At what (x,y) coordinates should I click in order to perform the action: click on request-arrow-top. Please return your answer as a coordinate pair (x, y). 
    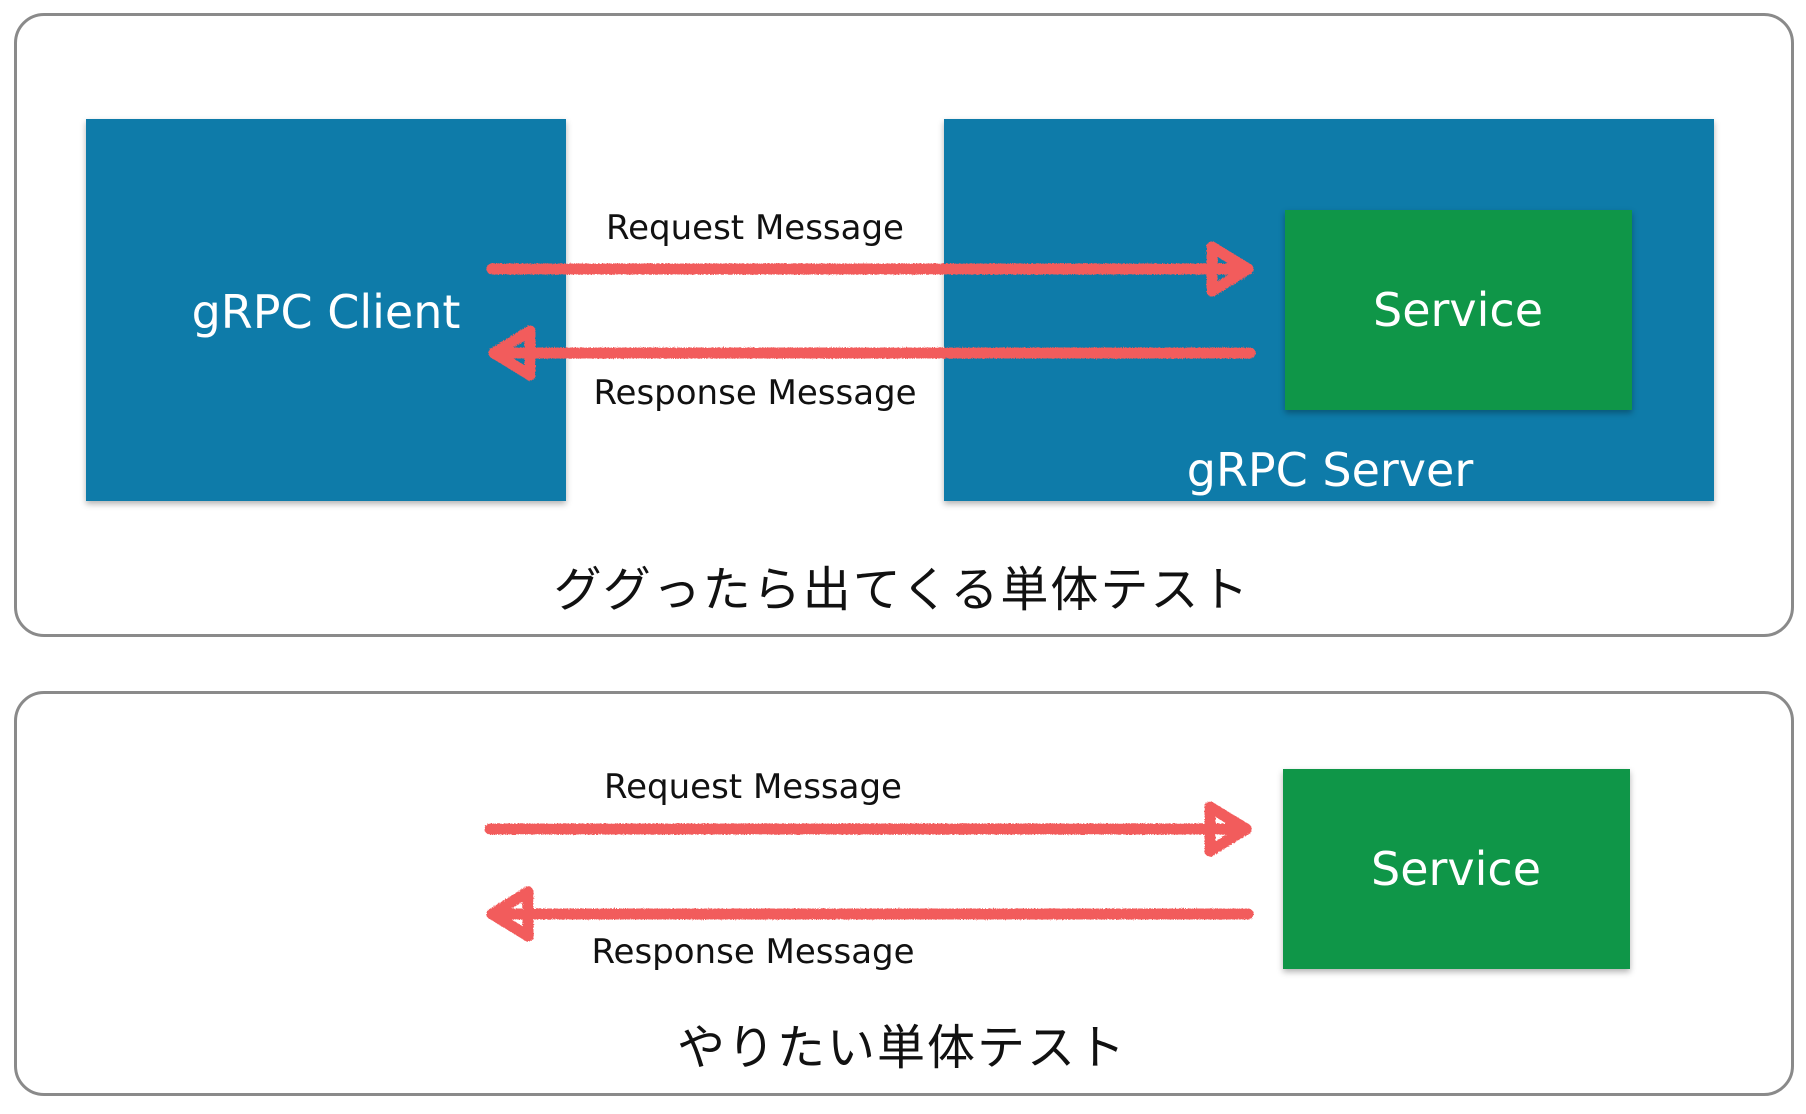
    Looking at the image, I should click on (870, 269).